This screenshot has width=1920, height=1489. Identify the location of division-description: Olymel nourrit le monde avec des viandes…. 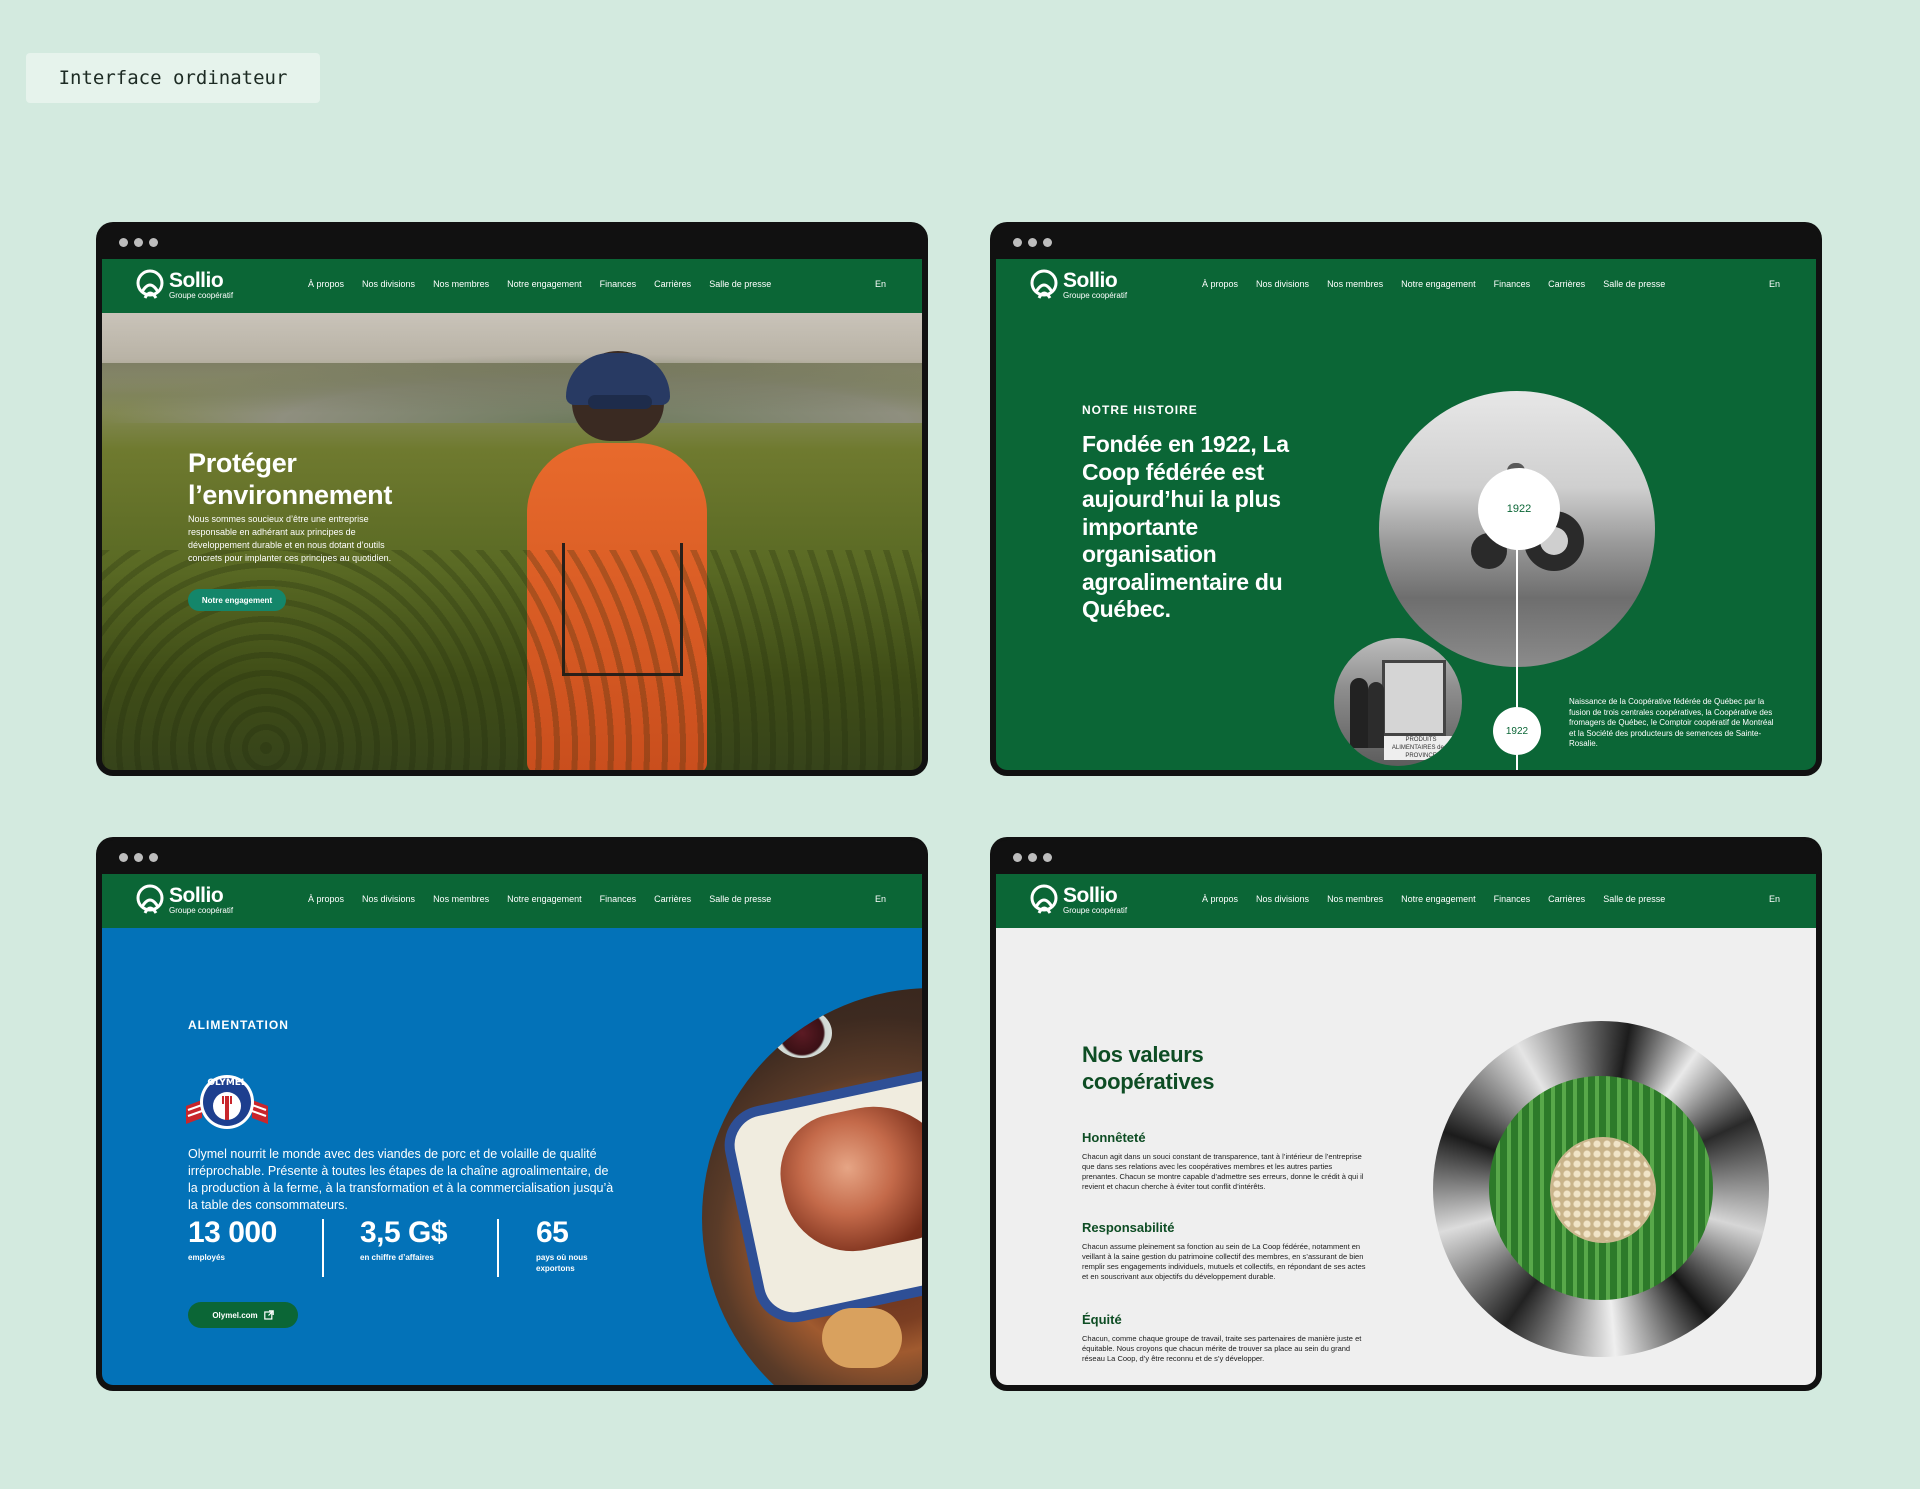
(401, 1179).